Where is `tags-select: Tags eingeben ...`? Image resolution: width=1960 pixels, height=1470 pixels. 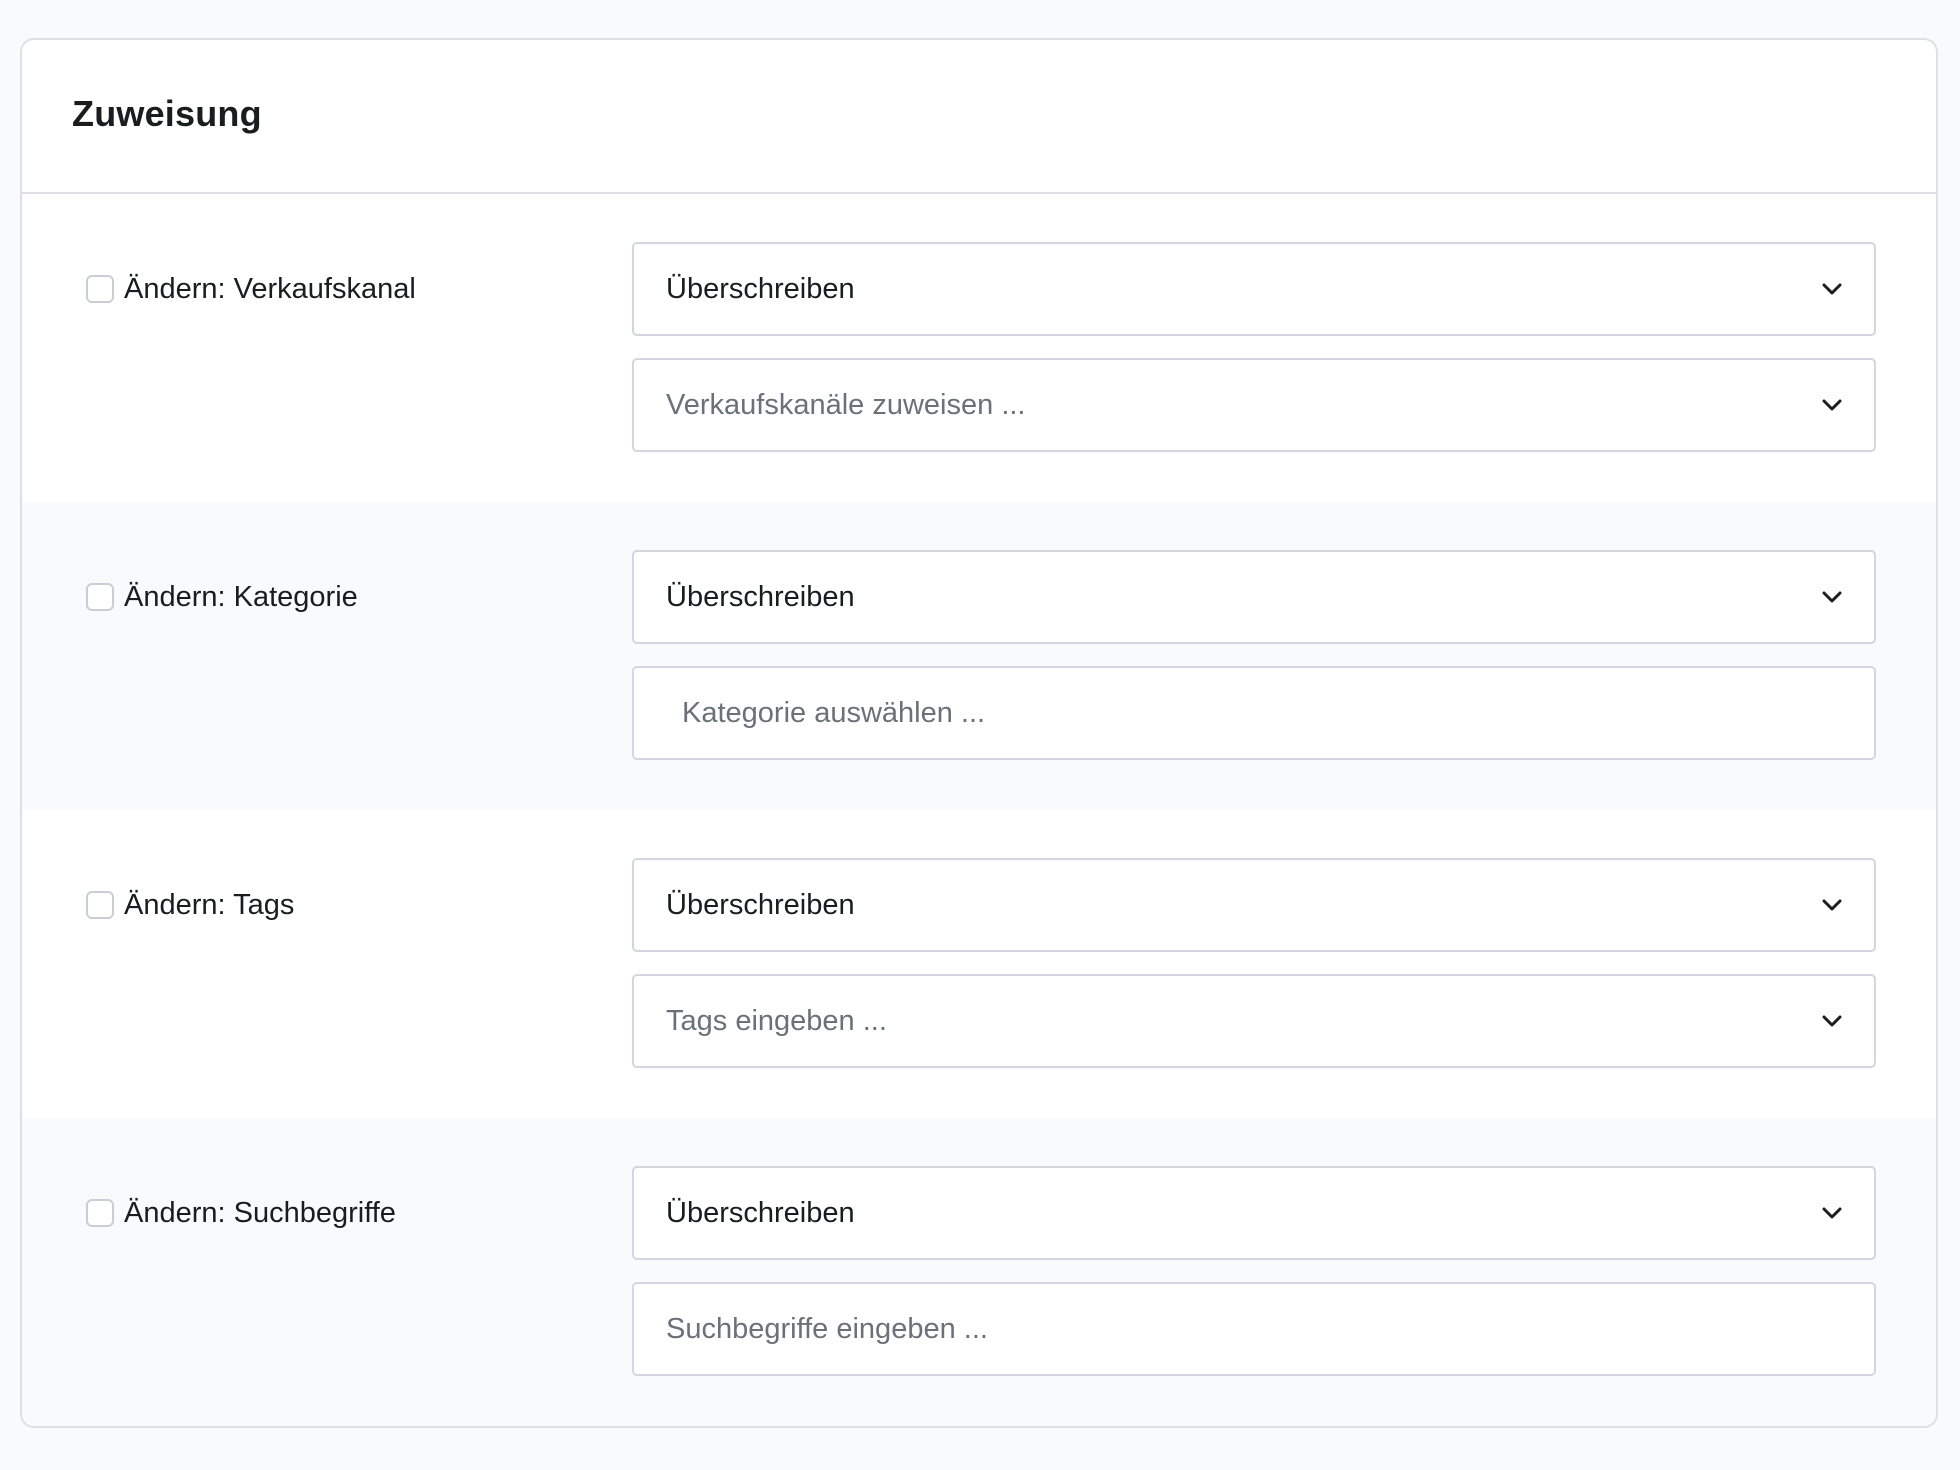
tags-select: Tags eingeben ... is located at coordinates (1254, 1021).